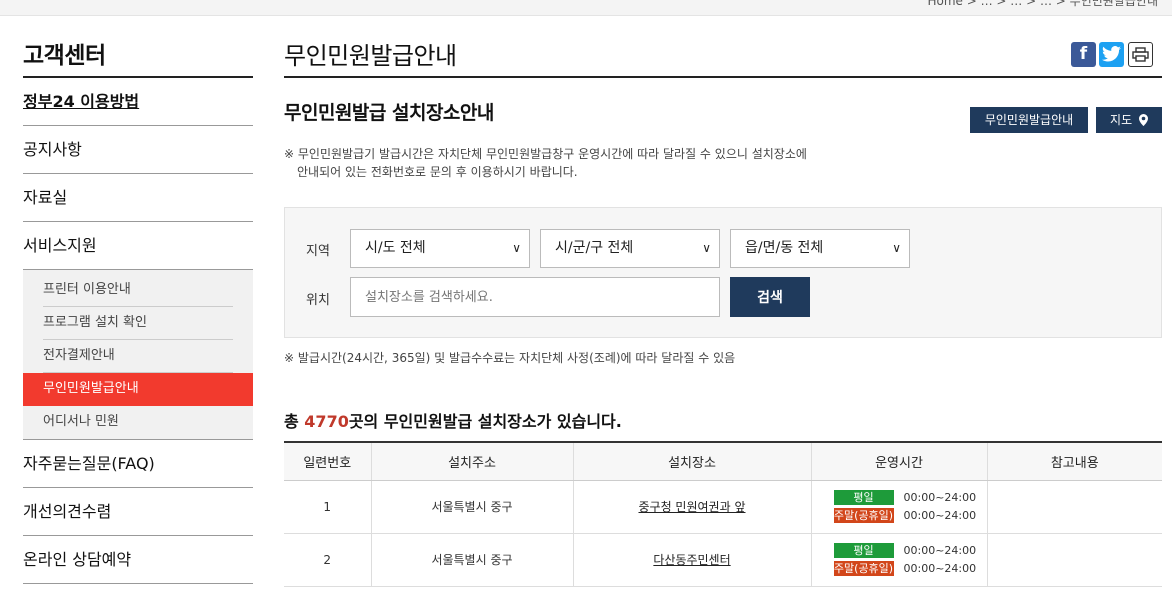 The width and height of the screenshot is (1172, 593). What do you see at coordinates (138, 464) in the screenshot?
I see `sidebar-item-faq: 자주묻는질문(FAQ)` at bounding box center [138, 464].